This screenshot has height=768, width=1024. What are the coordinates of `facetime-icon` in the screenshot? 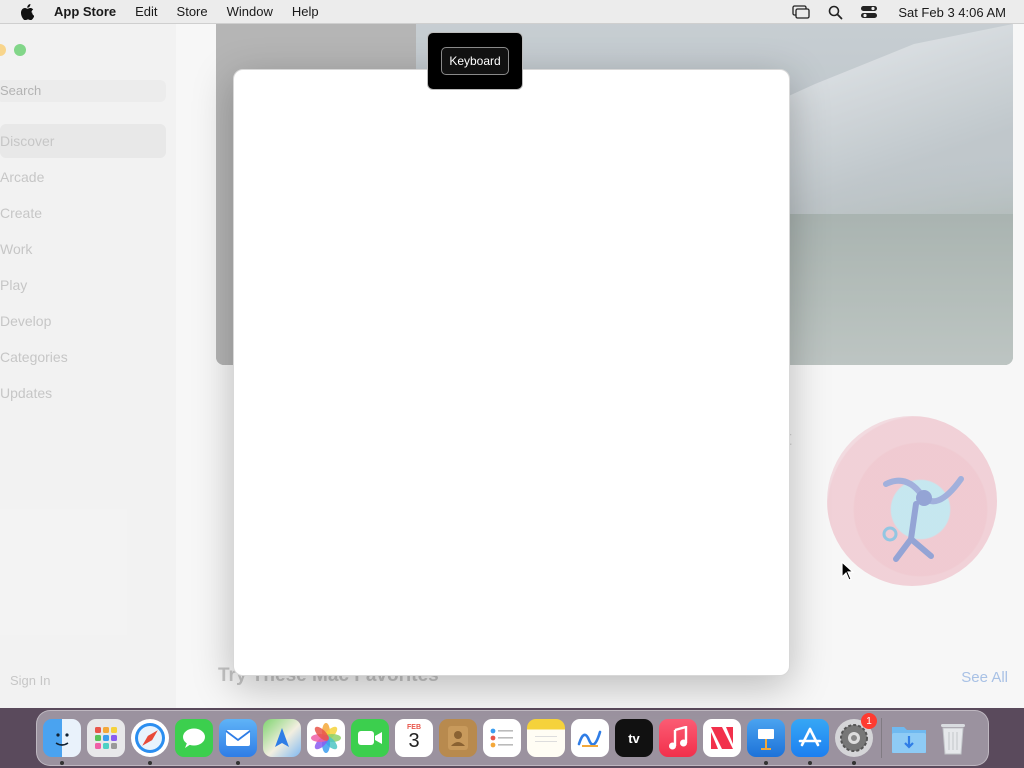 It's located at (370, 738).